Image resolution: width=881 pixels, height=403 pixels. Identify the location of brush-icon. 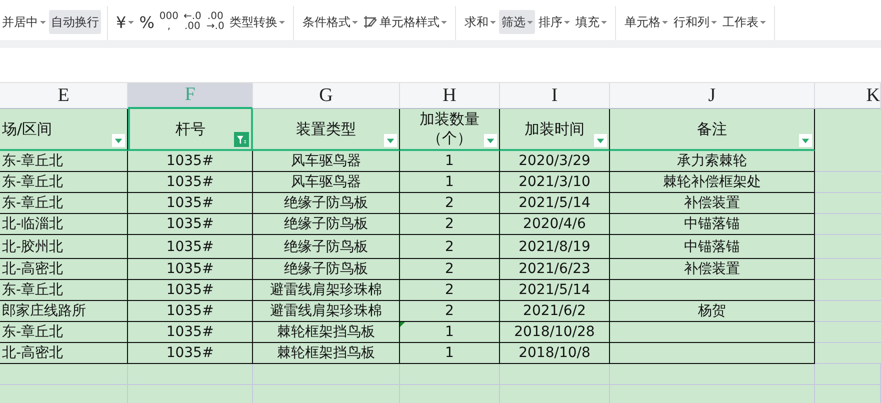
(370, 22).